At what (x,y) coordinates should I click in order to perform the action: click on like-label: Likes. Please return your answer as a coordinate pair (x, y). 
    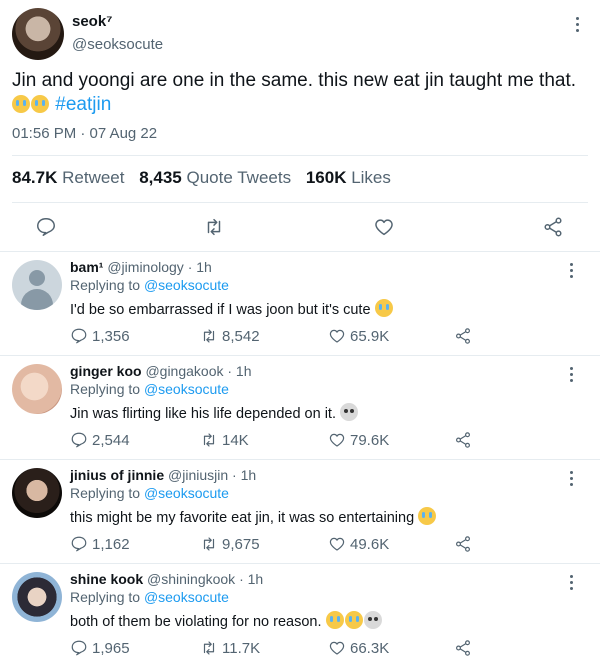
    Looking at the image, I should click on (371, 177).